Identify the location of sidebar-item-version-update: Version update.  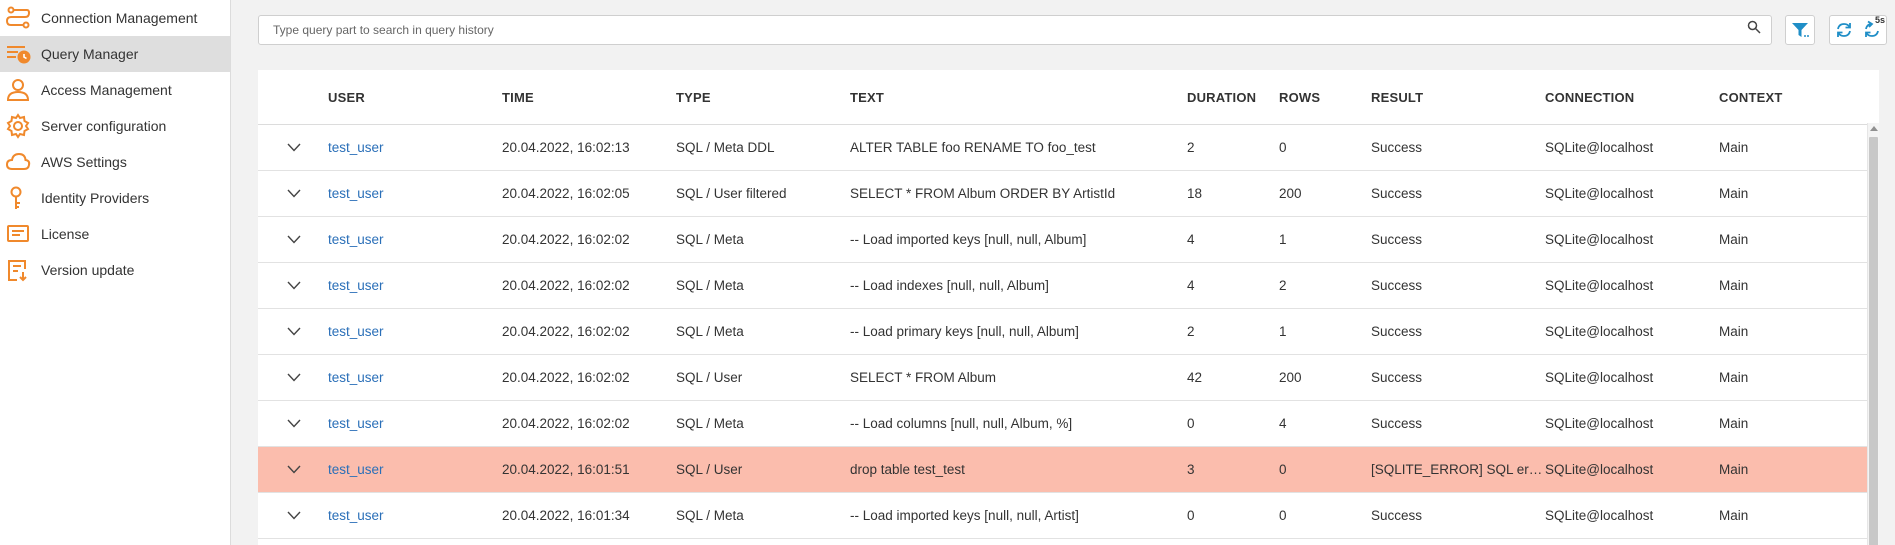
(115, 270).